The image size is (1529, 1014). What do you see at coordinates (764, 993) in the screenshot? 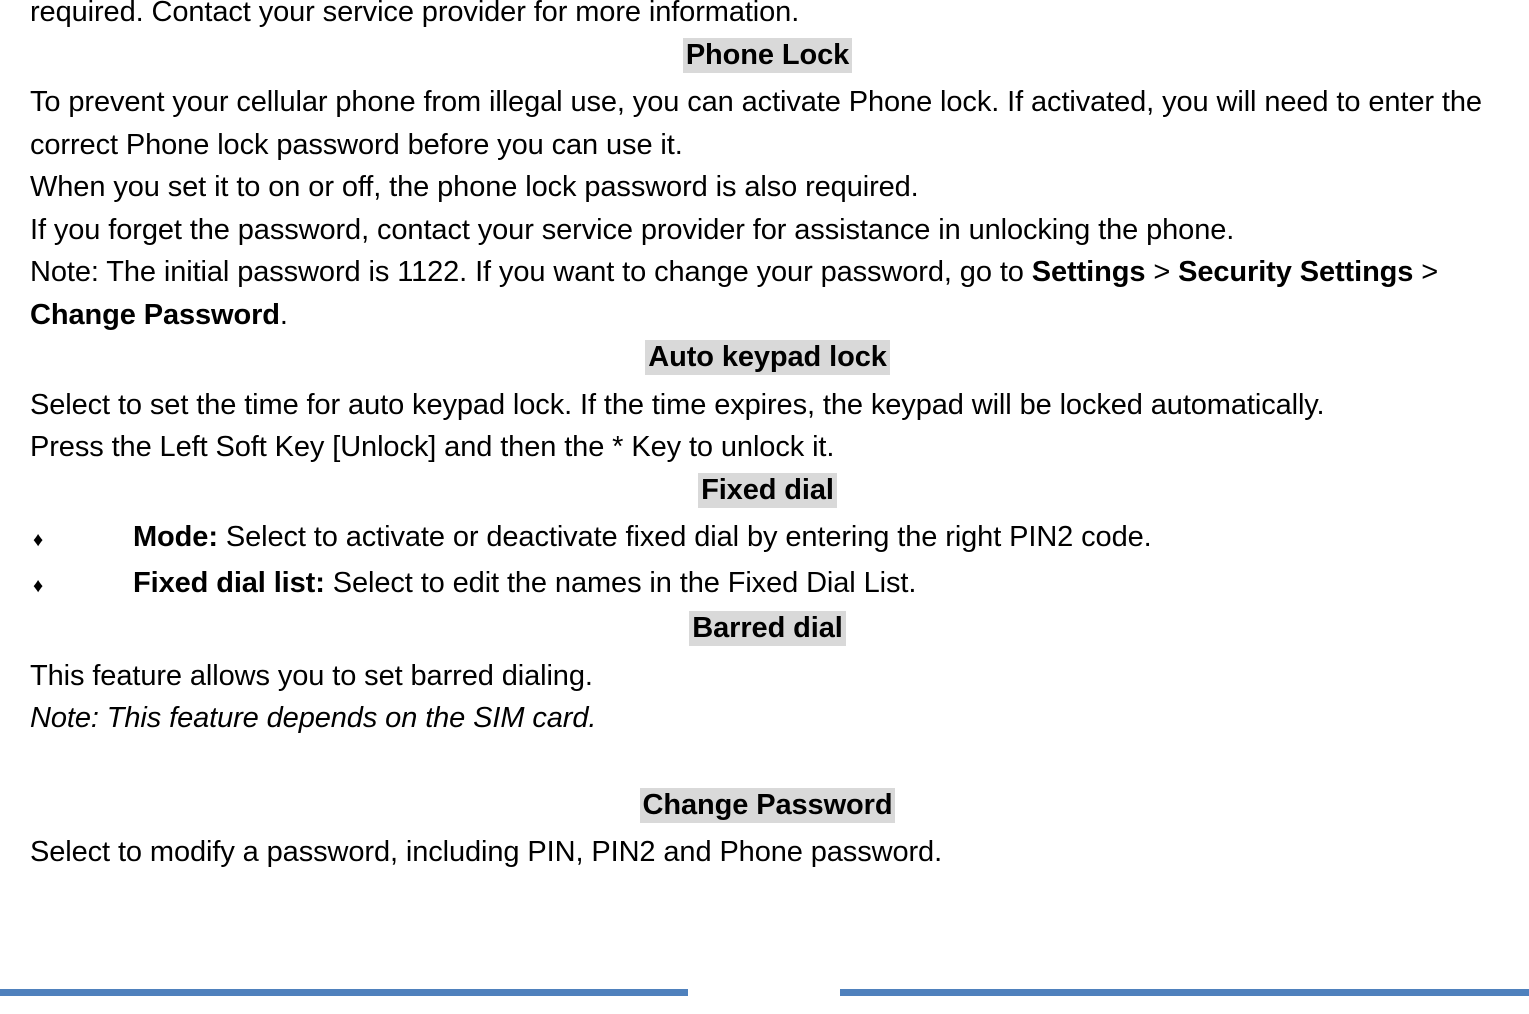
I see `footer-rules` at bounding box center [764, 993].